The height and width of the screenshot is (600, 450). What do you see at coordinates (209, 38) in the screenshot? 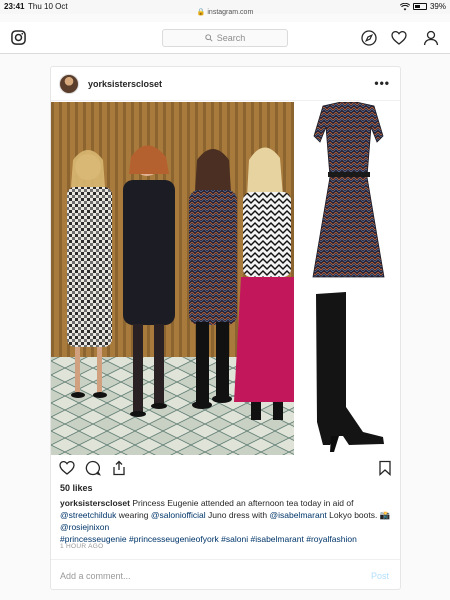
I see `search-icon` at bounding box center [209, 38].